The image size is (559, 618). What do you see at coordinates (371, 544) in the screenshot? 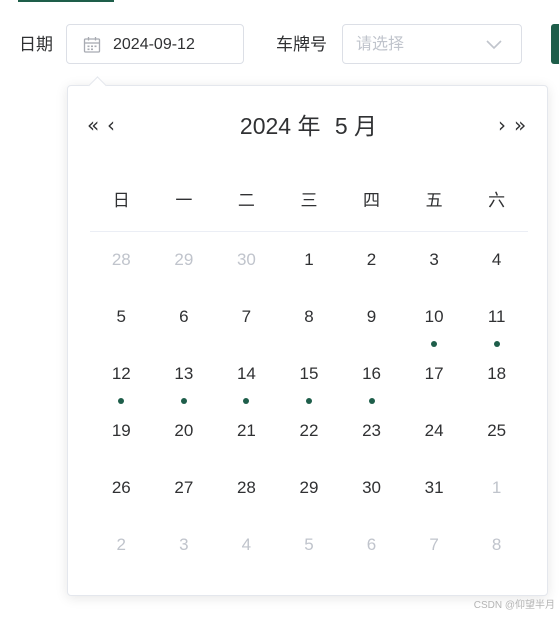
I see `calendar-day-number: 6` at bounding box center [371, 544].